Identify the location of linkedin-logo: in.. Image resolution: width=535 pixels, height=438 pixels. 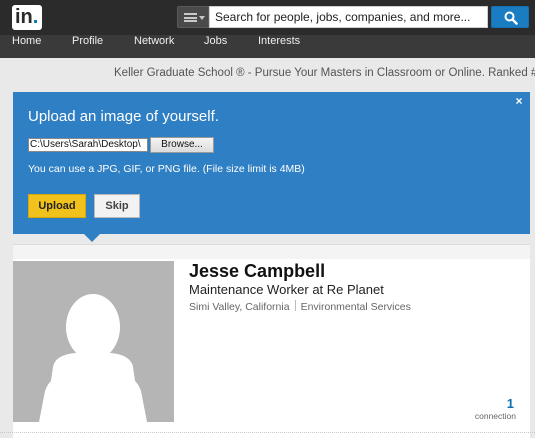
(27, 17).